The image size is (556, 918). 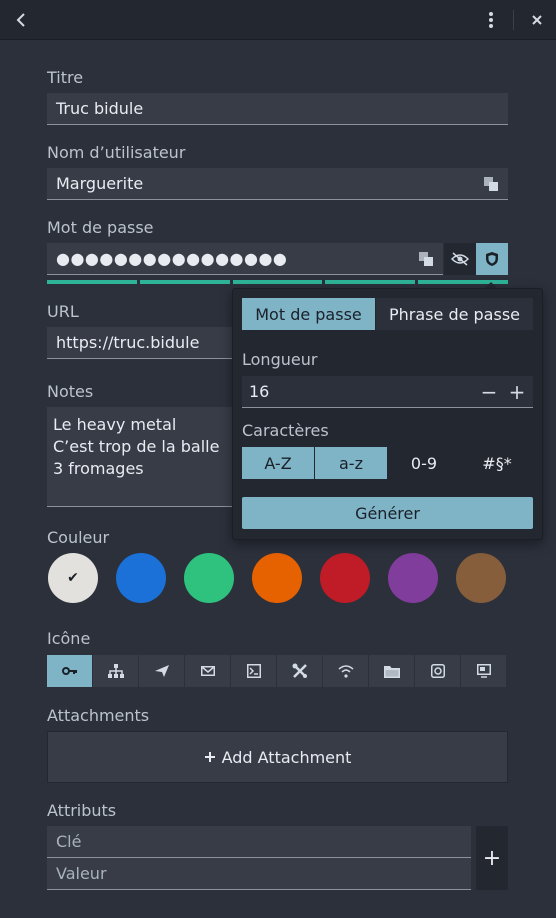 What do you see at coordinates (209, 757) in the screenshot?
I see `plus-icon` at bounding box center [209, 757].